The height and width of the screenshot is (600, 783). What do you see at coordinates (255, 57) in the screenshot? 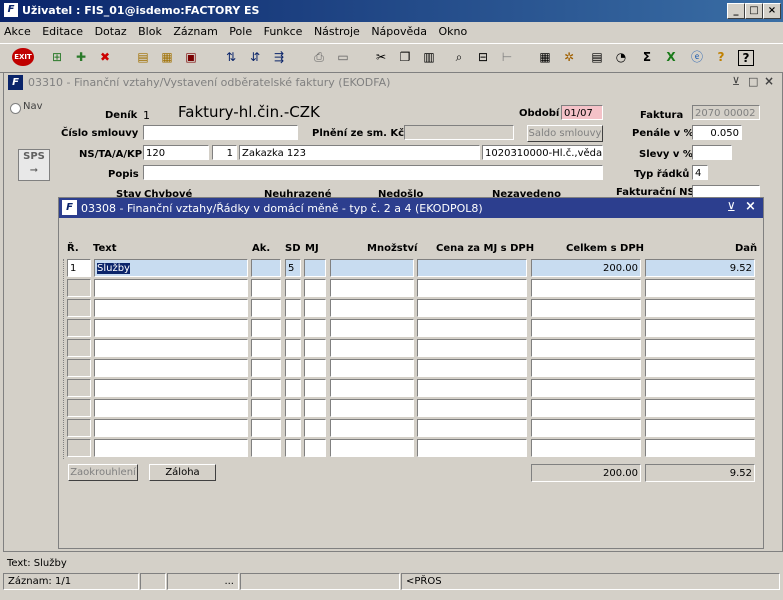
I see `sort-desc-icon: ⇵` at bounding box center [255, 57].